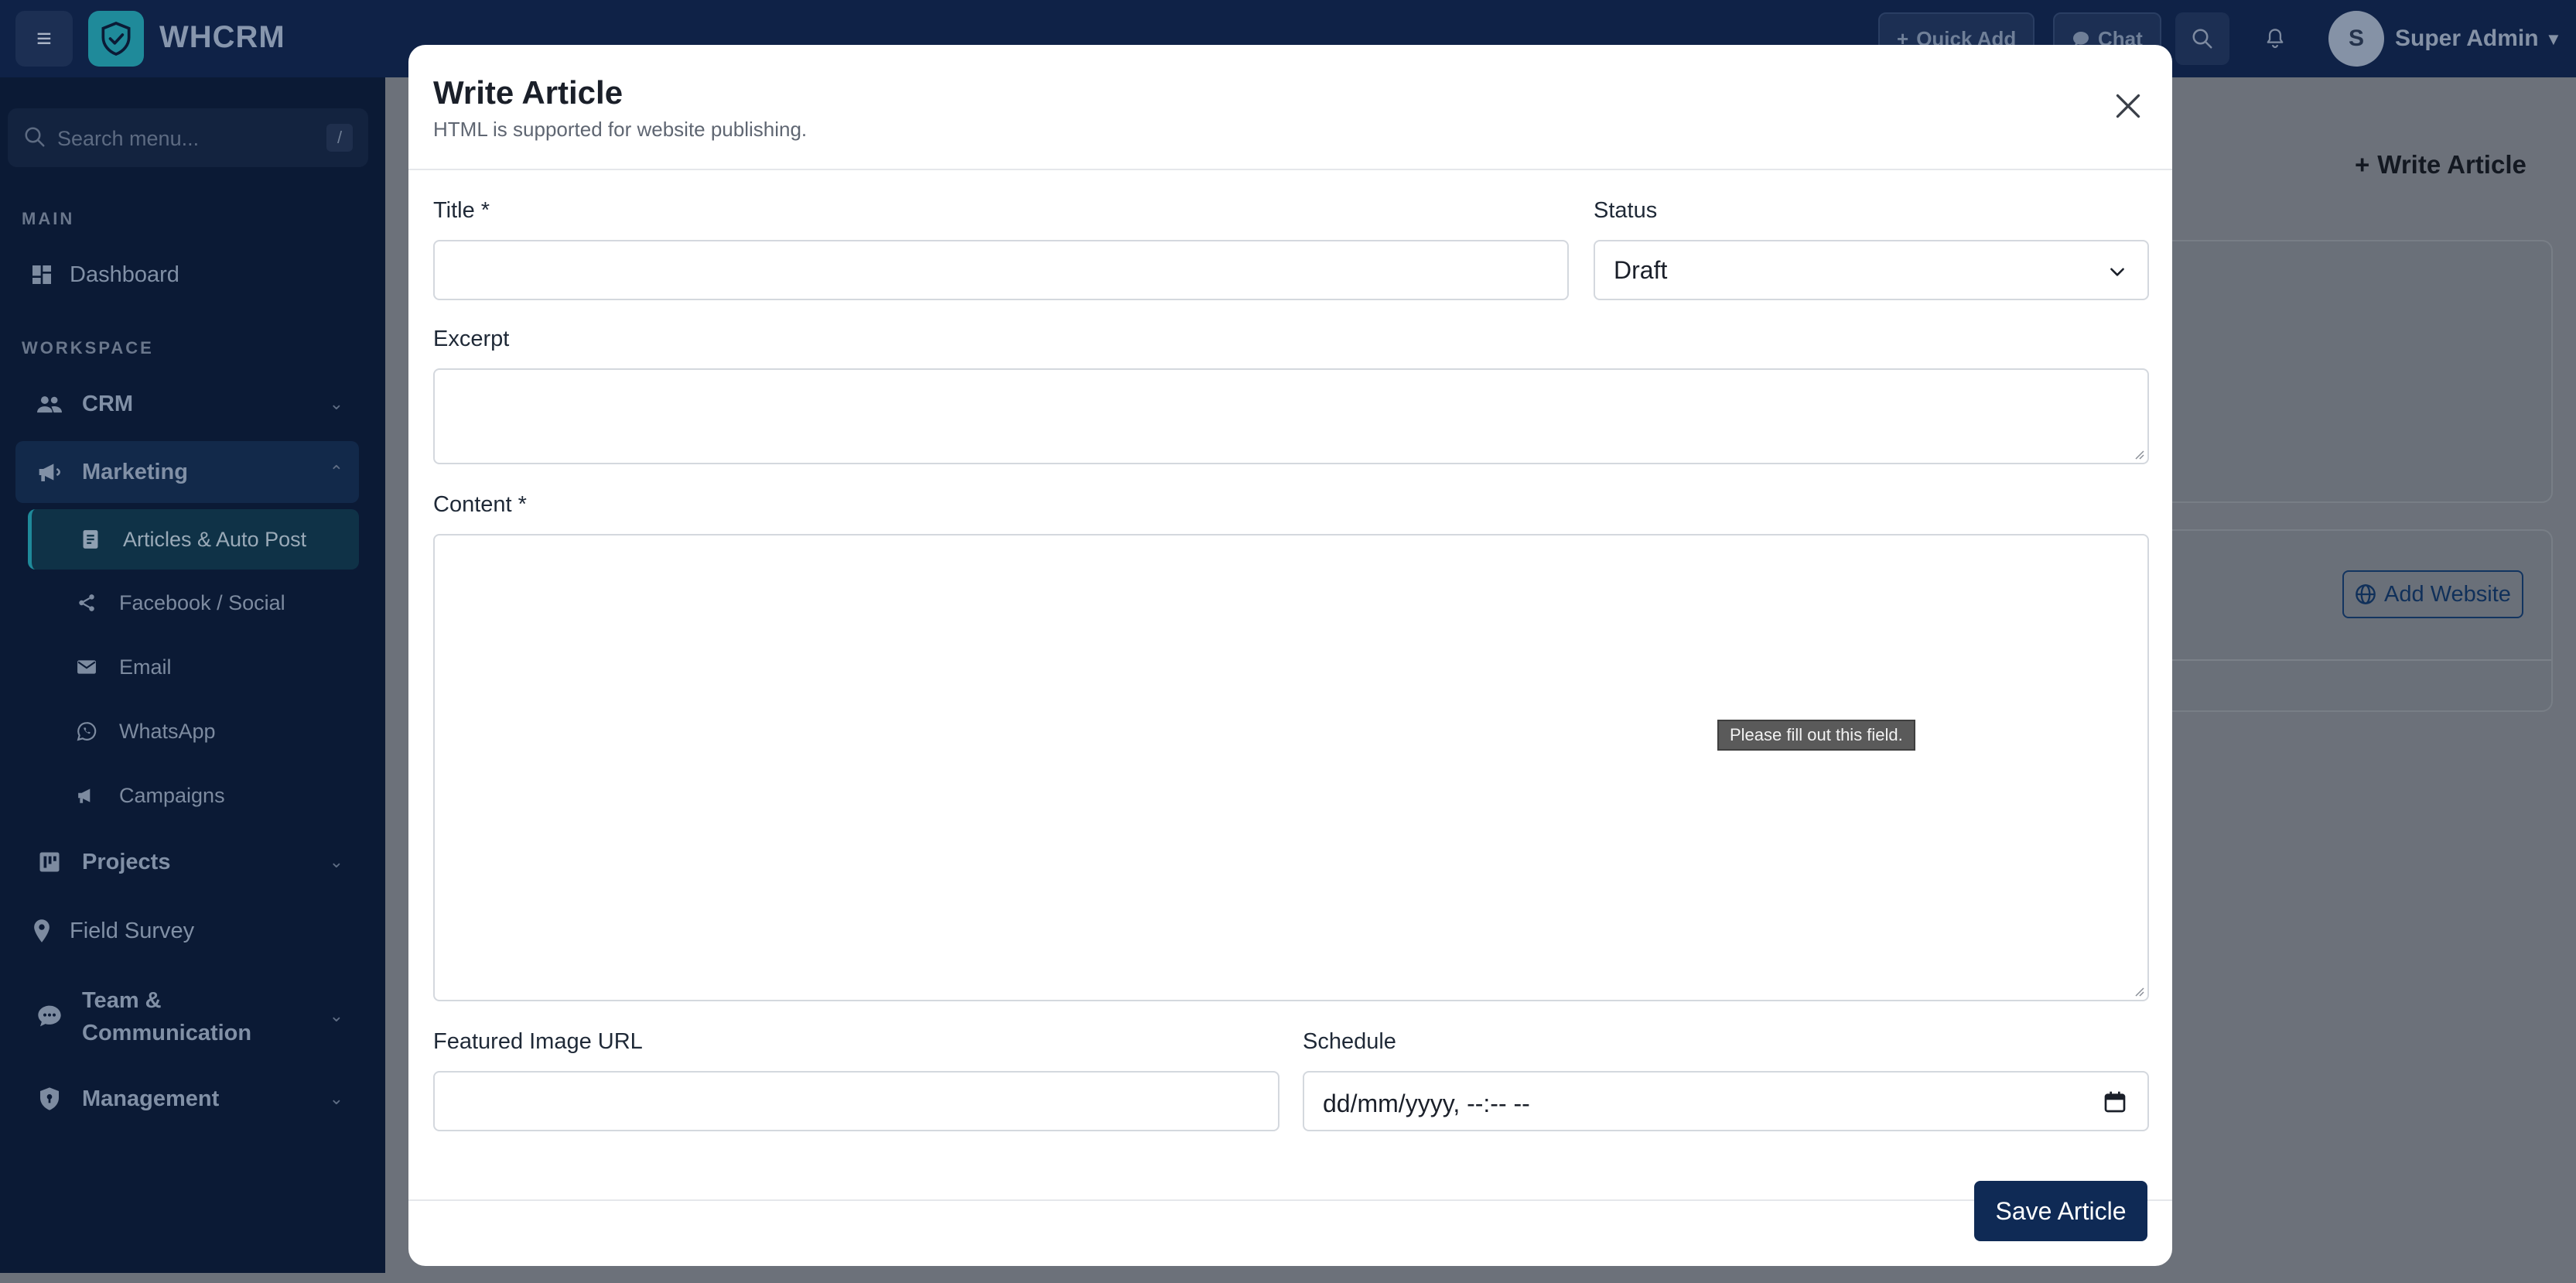 This screenshot has height=1283, width=2576. I want to click on featured-image-input, so click(856, 1101).